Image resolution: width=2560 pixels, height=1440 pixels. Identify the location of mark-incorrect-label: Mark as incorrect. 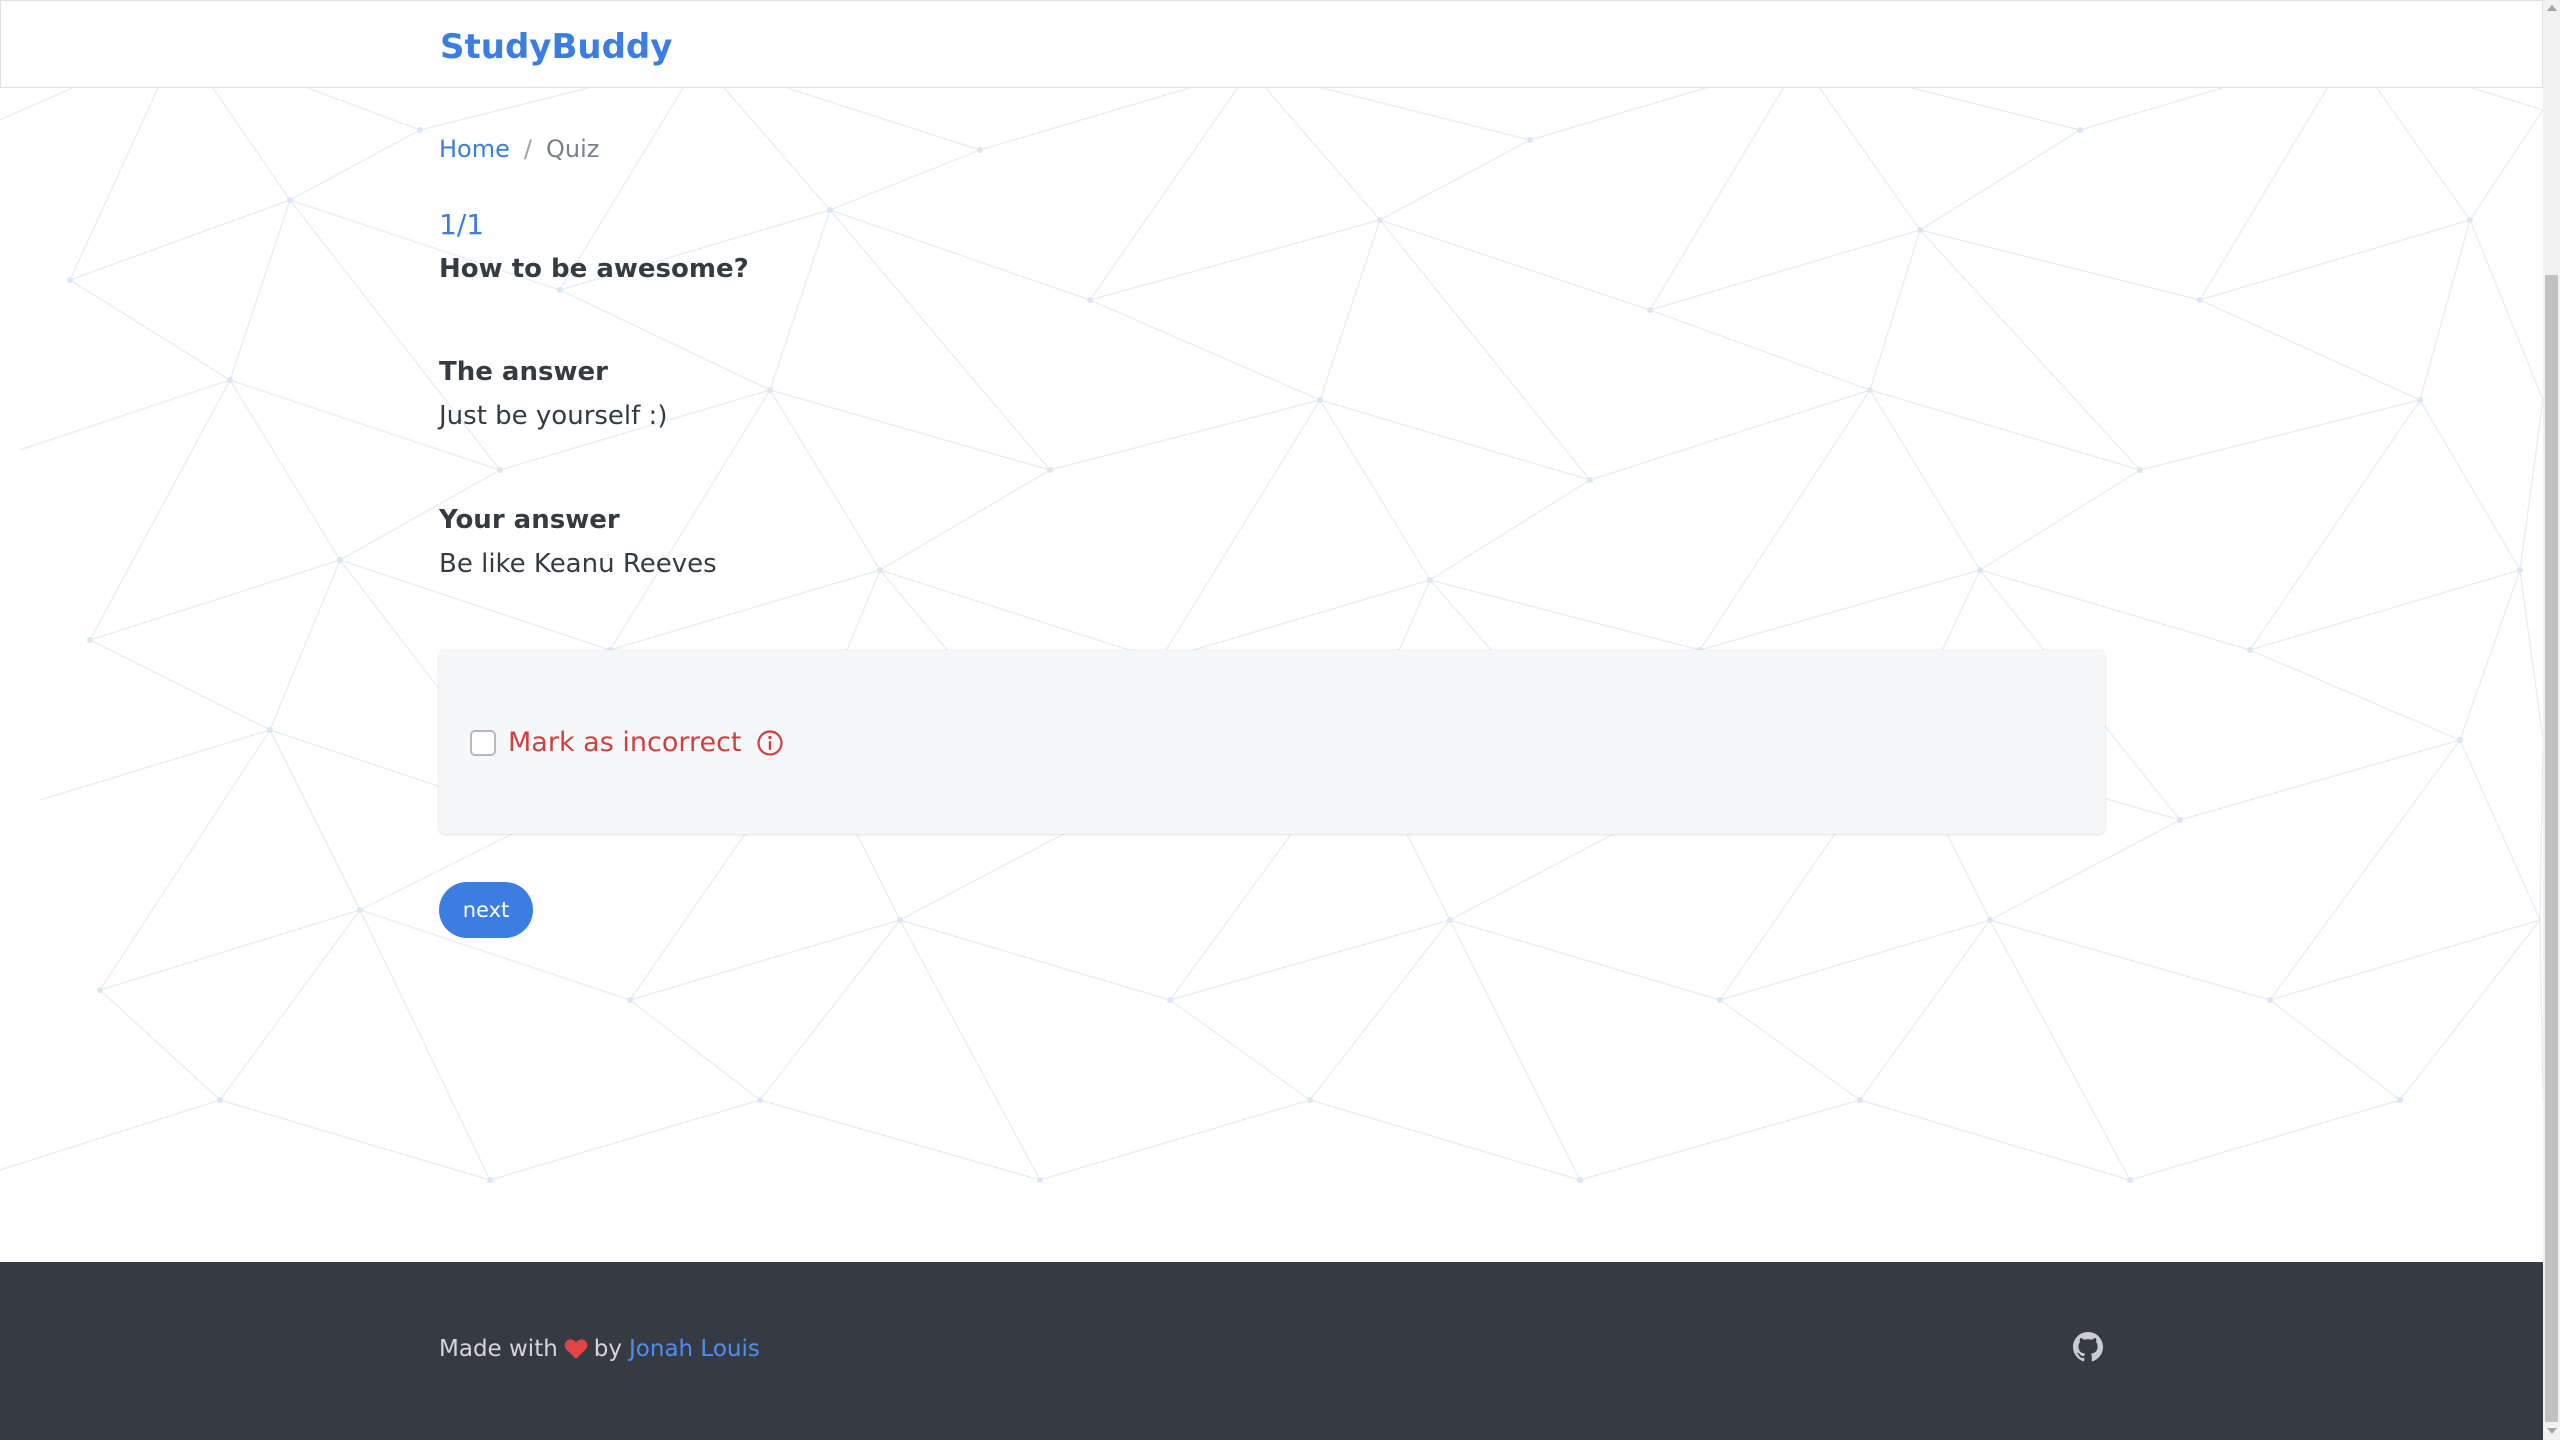
(625, 743).